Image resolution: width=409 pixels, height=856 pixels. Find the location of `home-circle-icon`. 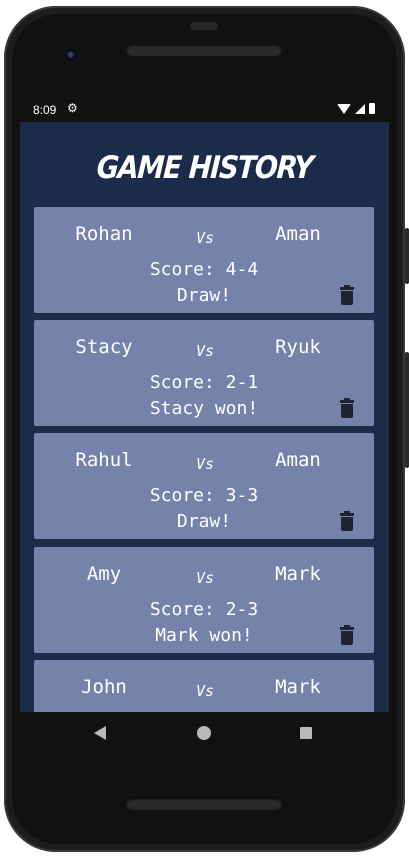

home-circle-icon is located at coordinates (204, 733).